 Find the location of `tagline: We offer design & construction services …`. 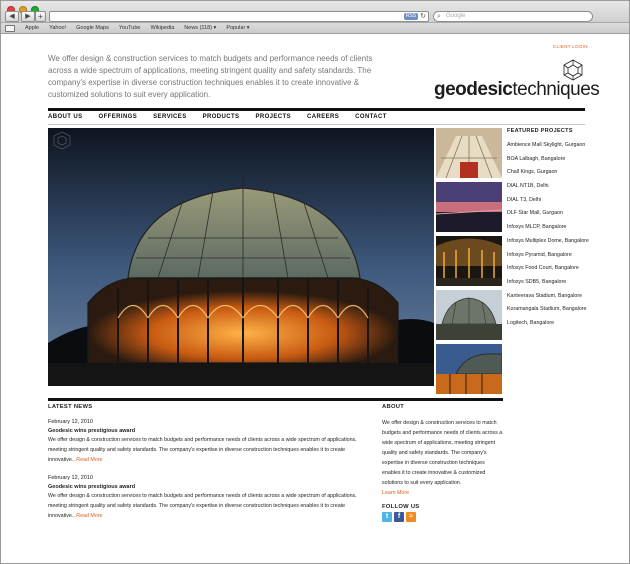

tagline: We offer design & construction services … is located at coordinates (210, 76).